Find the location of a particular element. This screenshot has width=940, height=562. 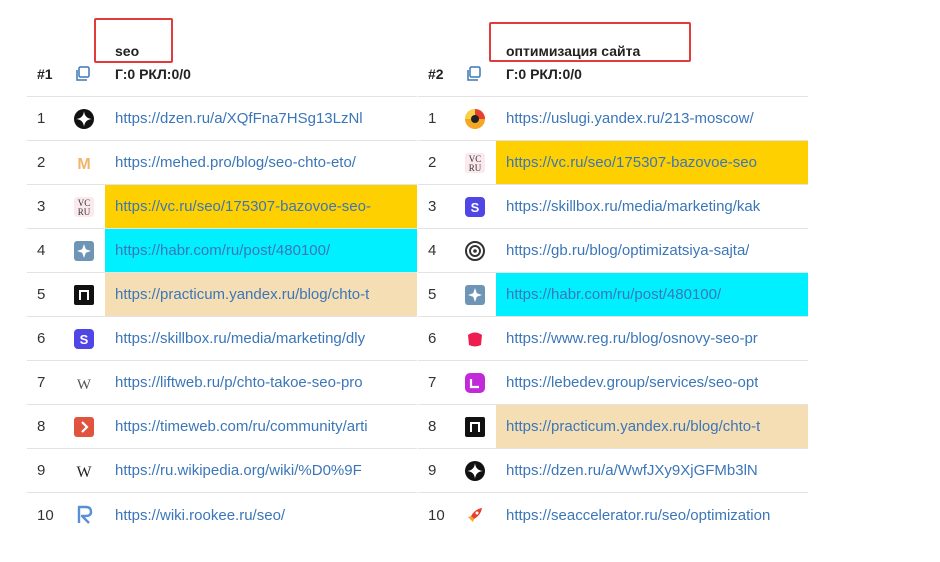

table-row: 7 https://lebedev.group/services/seo-opt is located at coordinates (613, 383).